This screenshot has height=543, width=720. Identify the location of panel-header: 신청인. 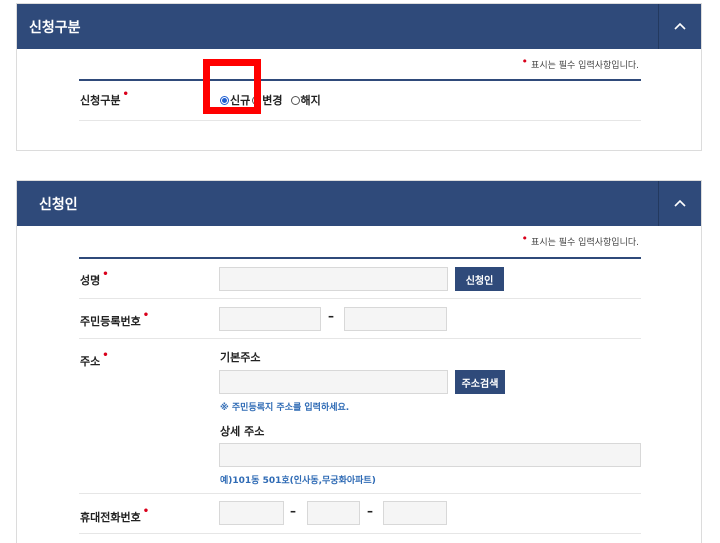
(359, 203).